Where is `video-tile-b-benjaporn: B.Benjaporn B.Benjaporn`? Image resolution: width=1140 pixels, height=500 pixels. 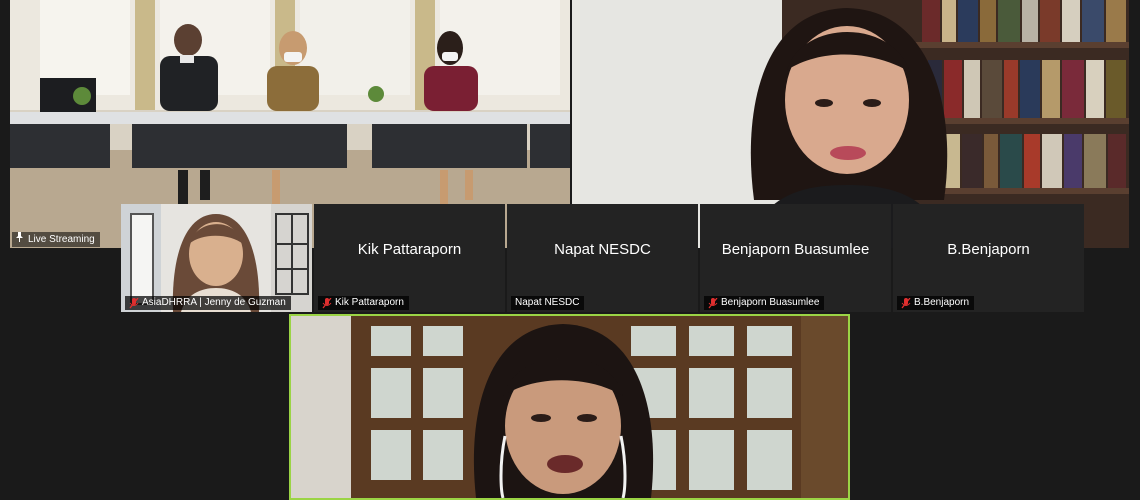
video-tile-b-benjaporn: B.Benjaporn B.Benjaporn is located at coordinates (988, 258).